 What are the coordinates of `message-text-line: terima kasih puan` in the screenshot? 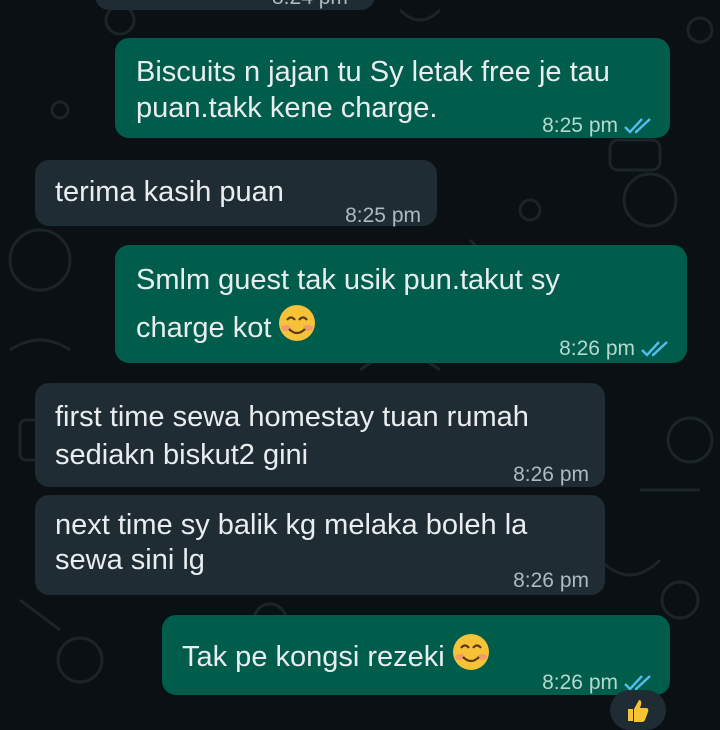 It's located at (169, 192).